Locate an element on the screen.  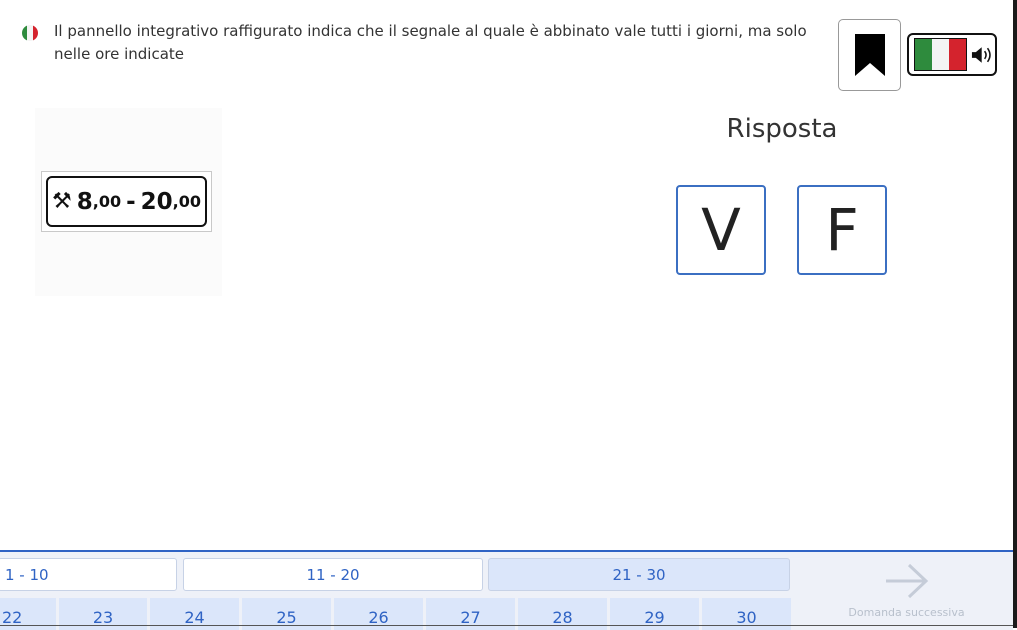
range-tab-11-20: 11 - 20 is located at coordinates (333, 574).